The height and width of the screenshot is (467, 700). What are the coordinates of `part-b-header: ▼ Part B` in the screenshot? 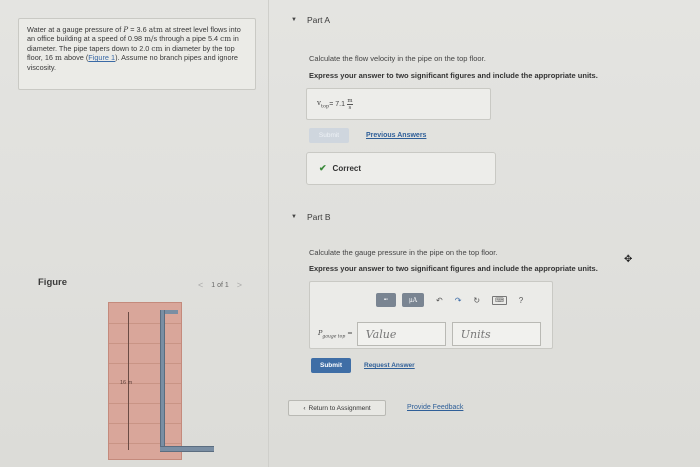 It's located at (311, 217).